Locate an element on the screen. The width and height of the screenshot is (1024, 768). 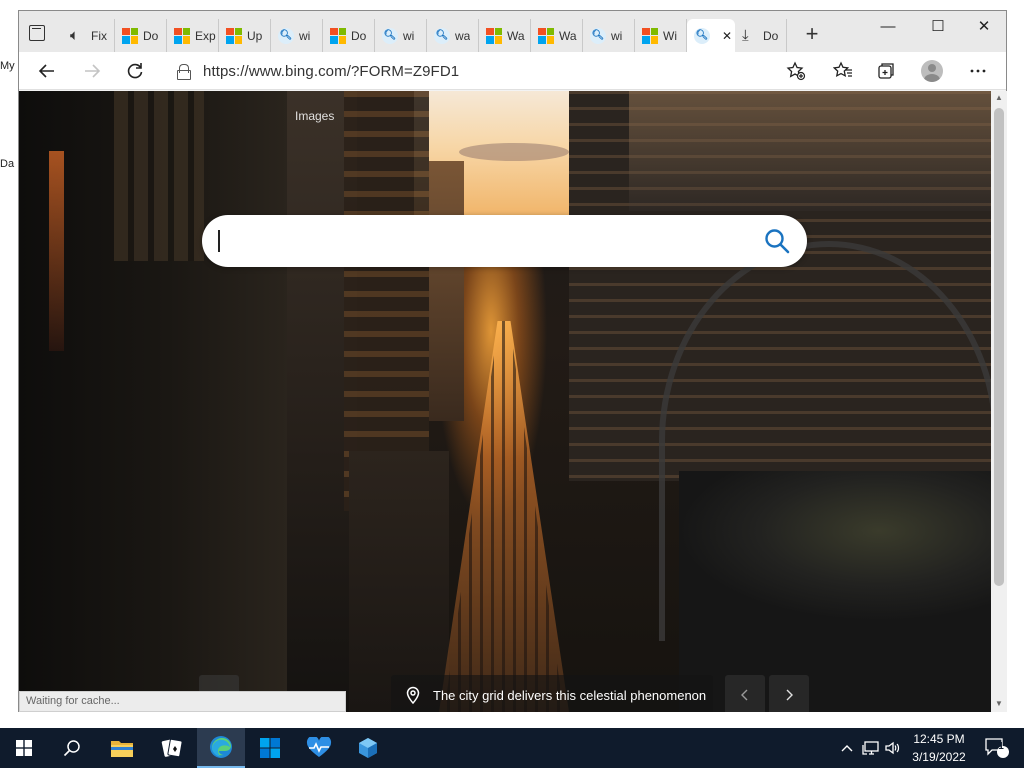
search-button is located at coordinates (777, 241).